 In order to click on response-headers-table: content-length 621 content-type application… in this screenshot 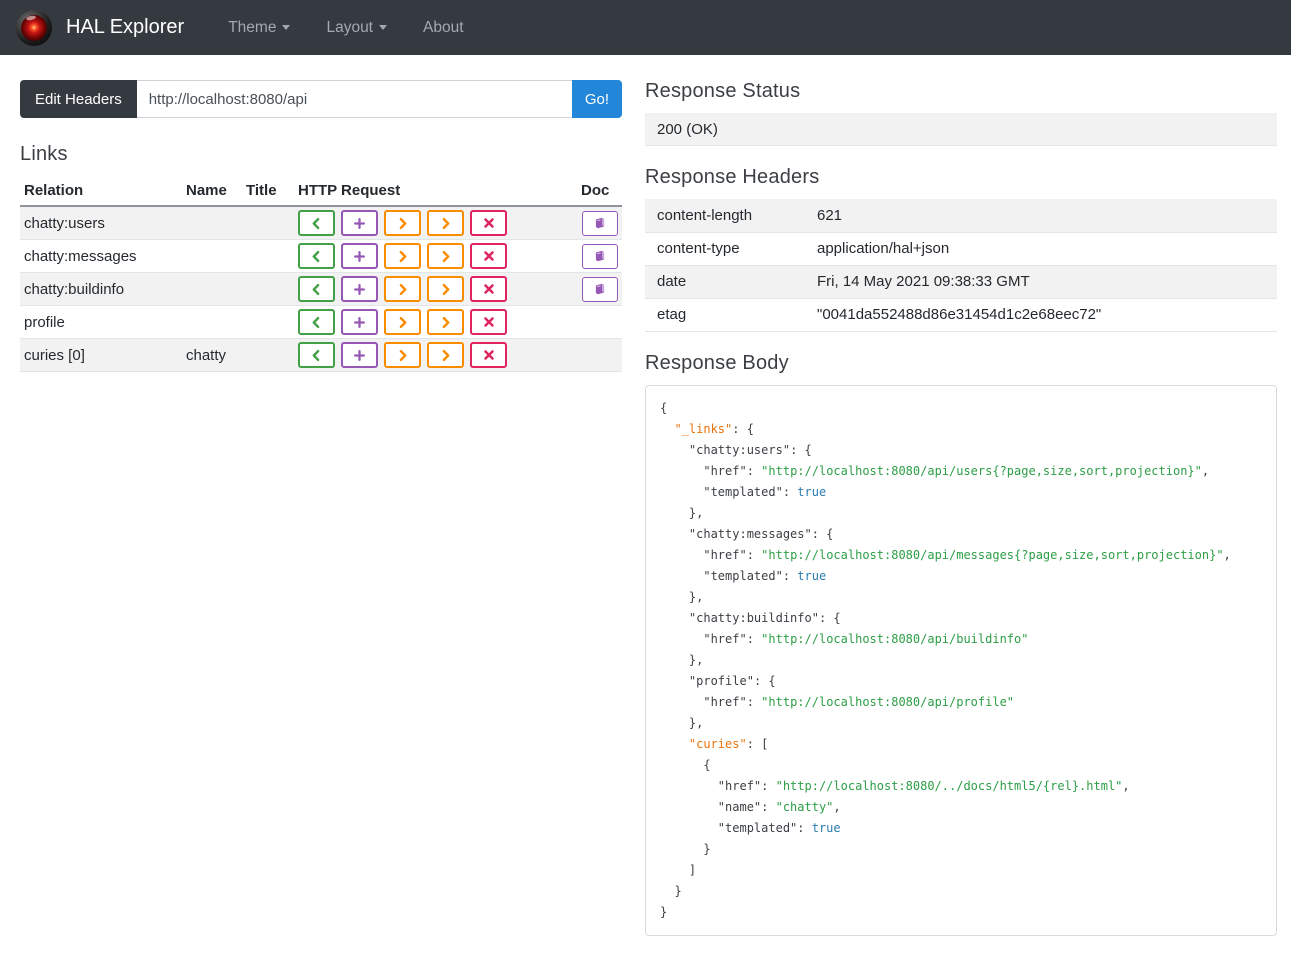, I will do `click(961, 265)`.